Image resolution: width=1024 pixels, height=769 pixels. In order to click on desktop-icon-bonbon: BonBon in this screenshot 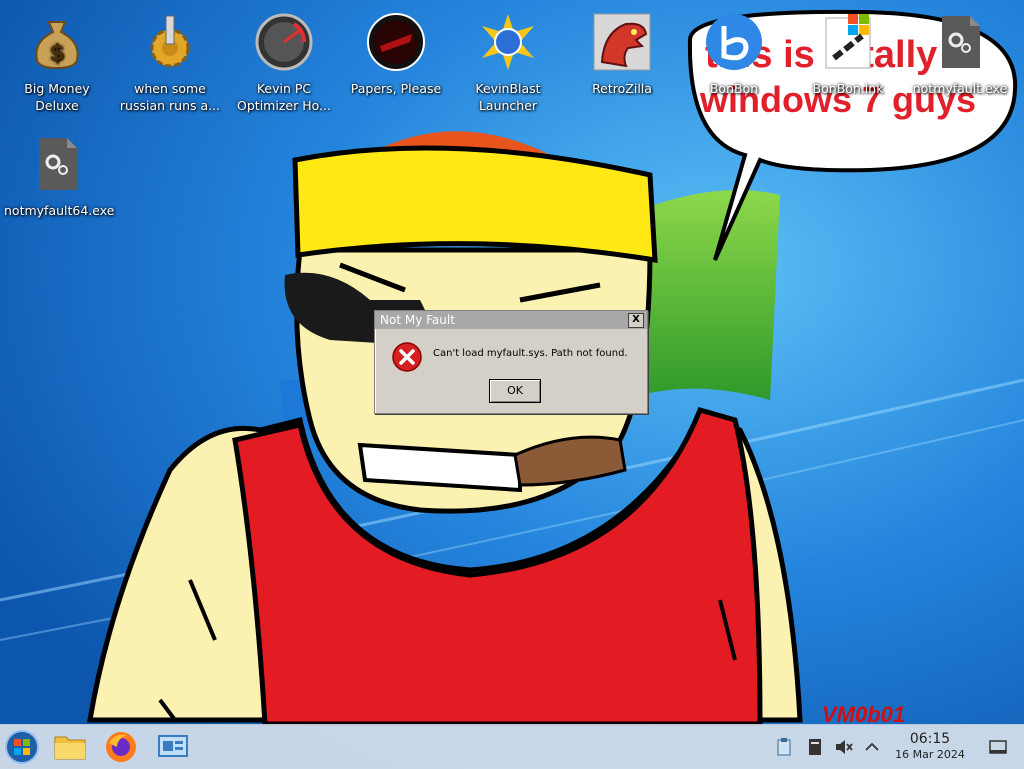, I will do `click(734, 51)`.